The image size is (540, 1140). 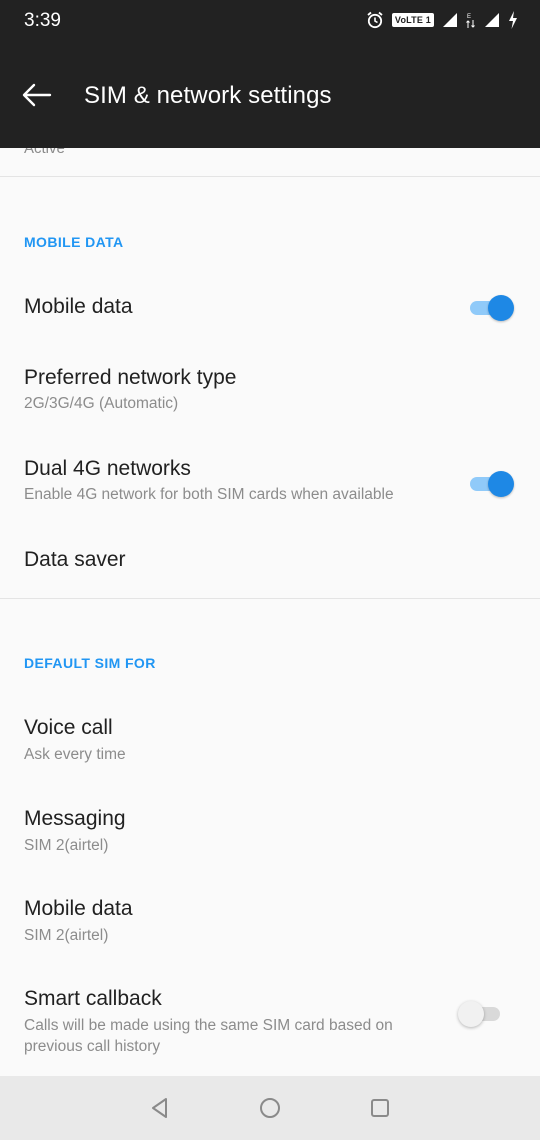 I want to click on recents-square-icon, so click(x=380, y=1108).